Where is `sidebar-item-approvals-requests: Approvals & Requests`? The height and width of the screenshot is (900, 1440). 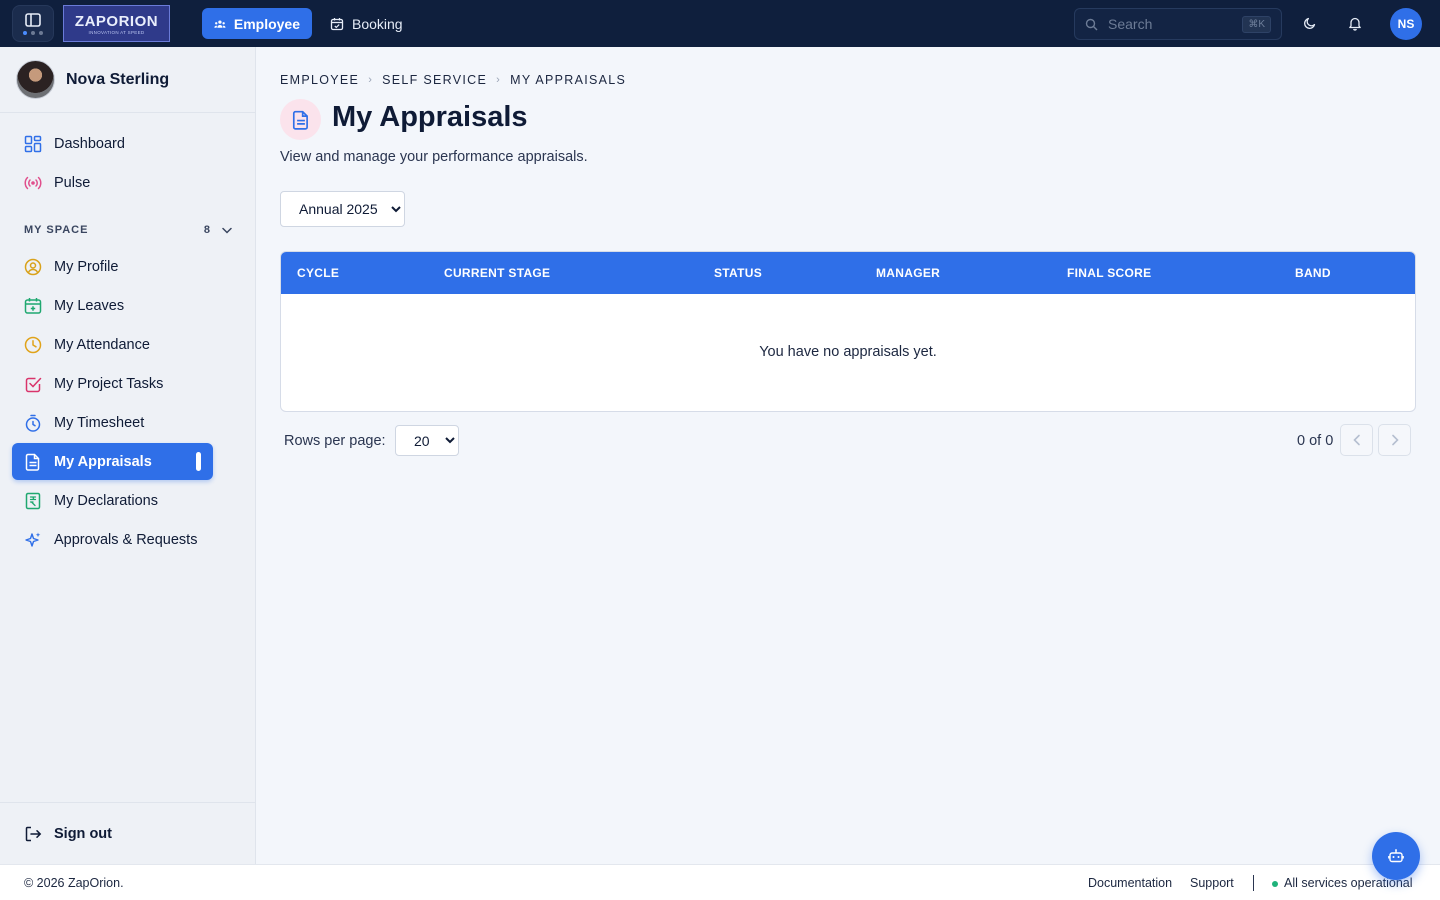
sidebar-item-approvals-requests: Approvals & Requests is located at coordinates (112, 539).